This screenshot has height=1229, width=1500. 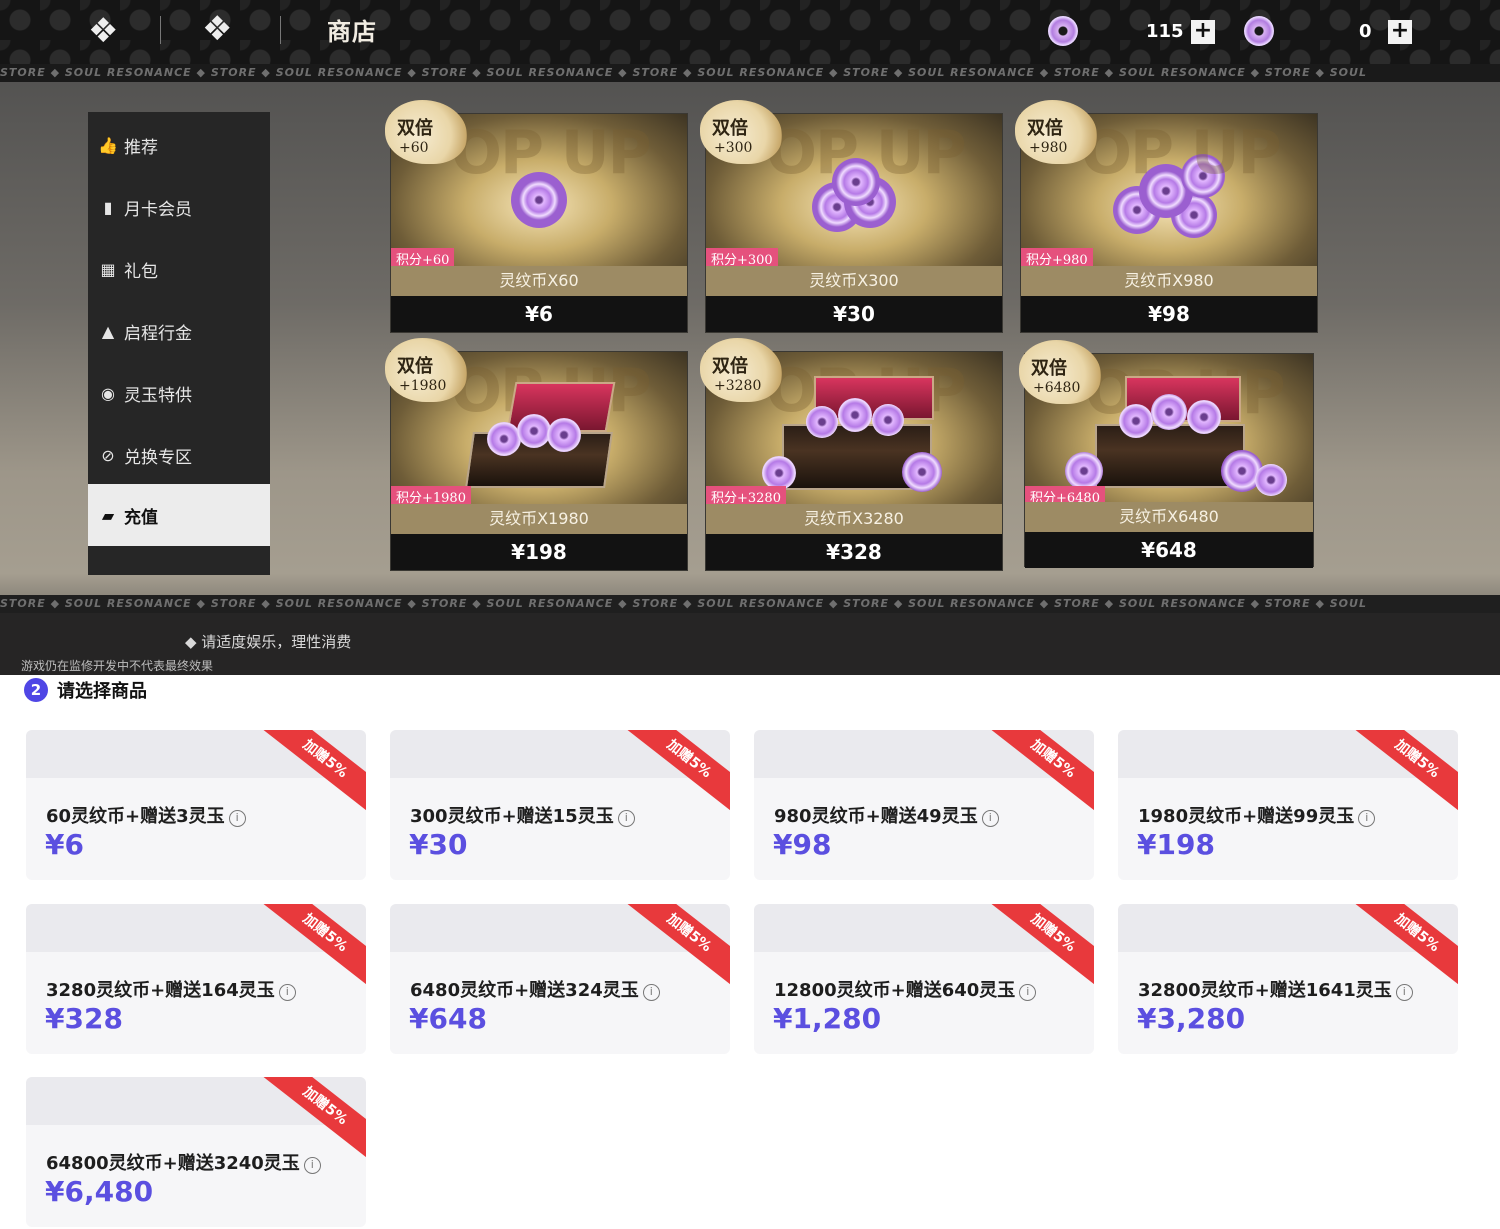 I want to click on double-badge: 双倍 +300, so click(x=741, y=132).